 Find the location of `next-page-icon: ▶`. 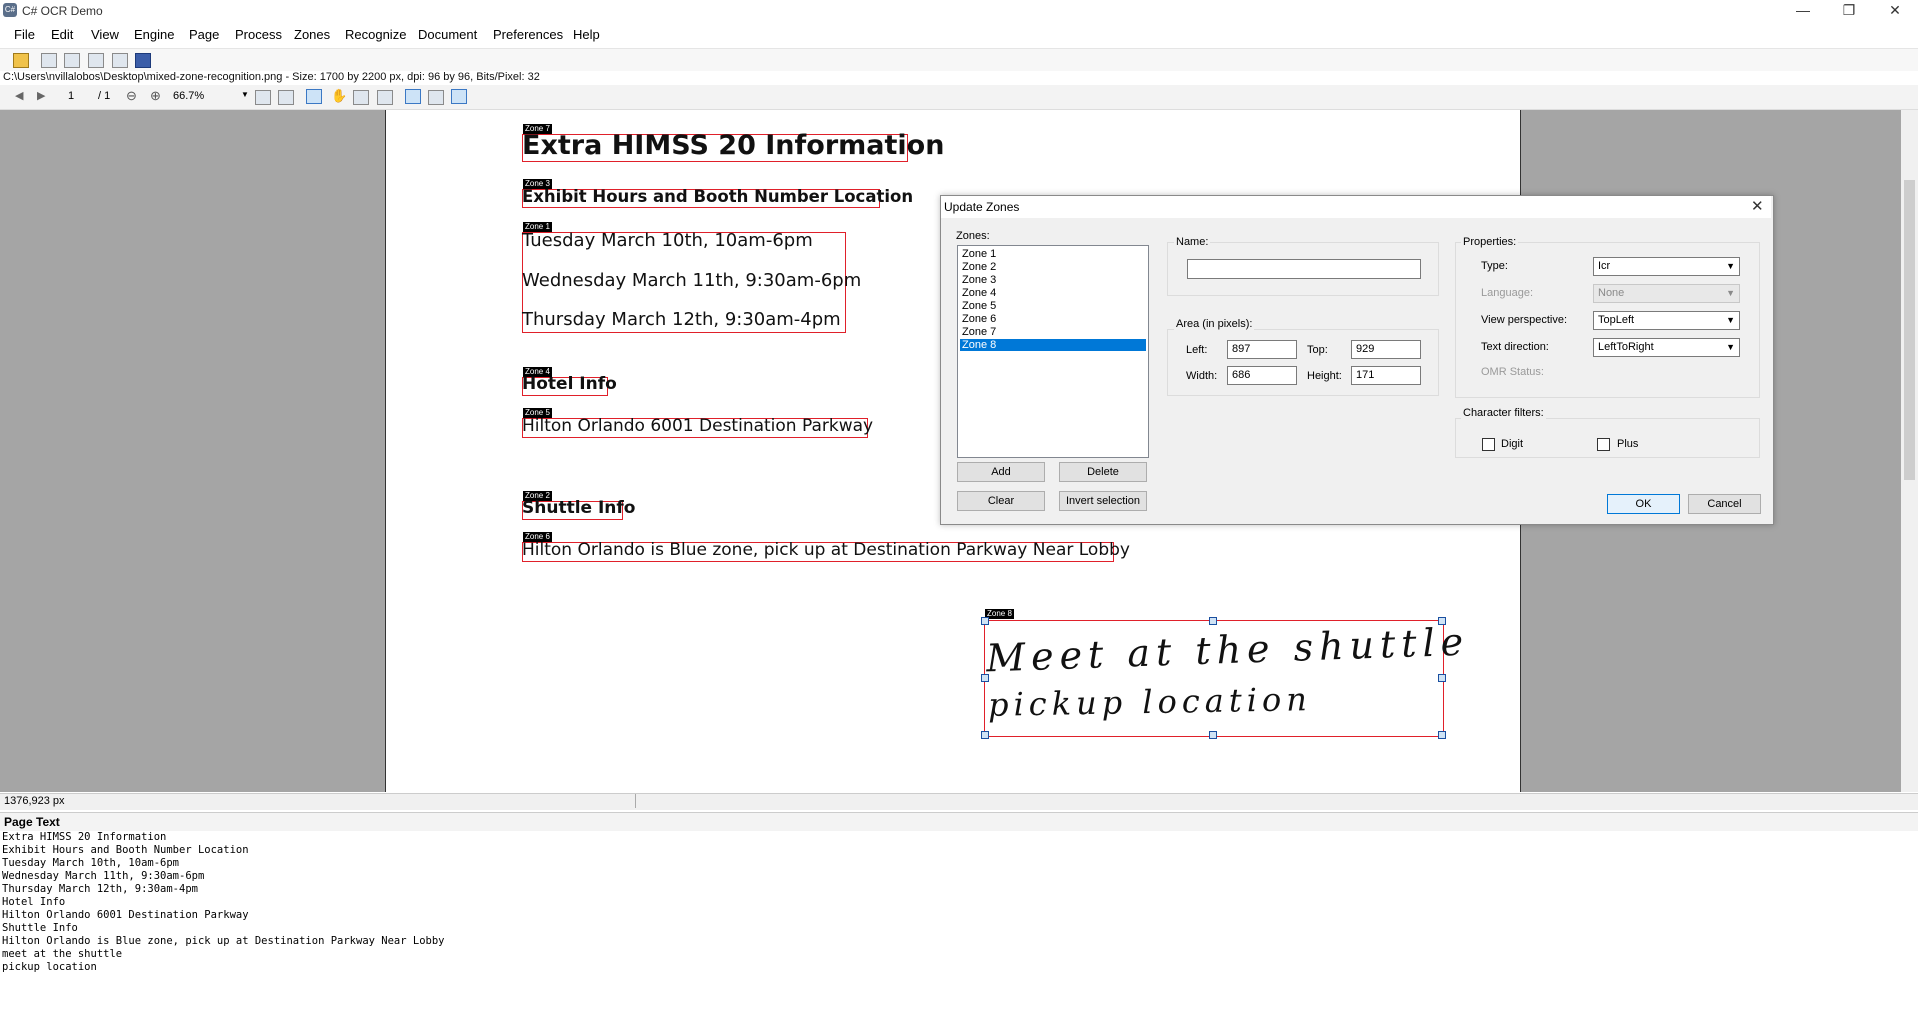

next-page-icon: ▶ is located at coordinates (41, 95).